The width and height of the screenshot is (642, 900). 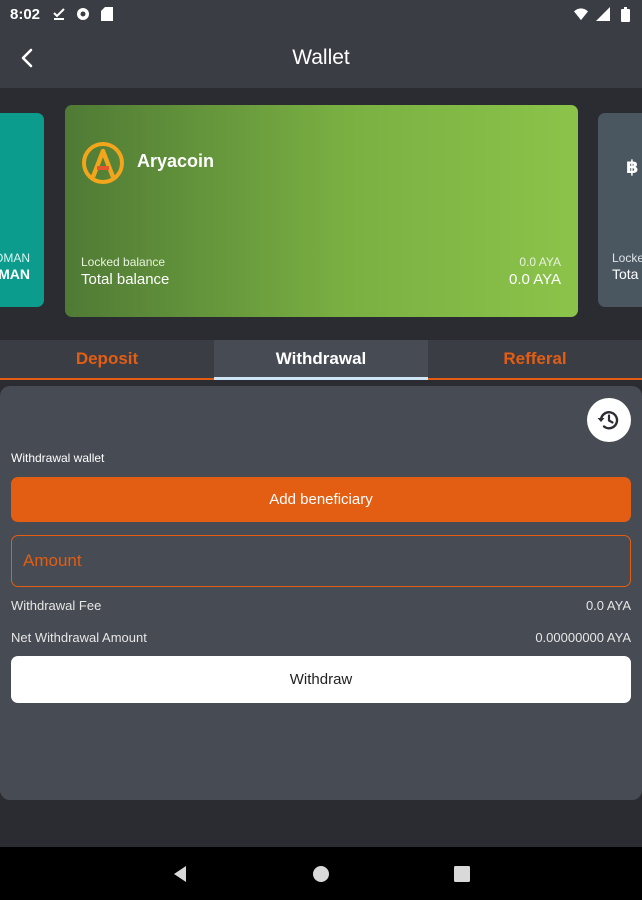 I want to click on bitcoin-icon: ฿, so click(x=632, y=167).